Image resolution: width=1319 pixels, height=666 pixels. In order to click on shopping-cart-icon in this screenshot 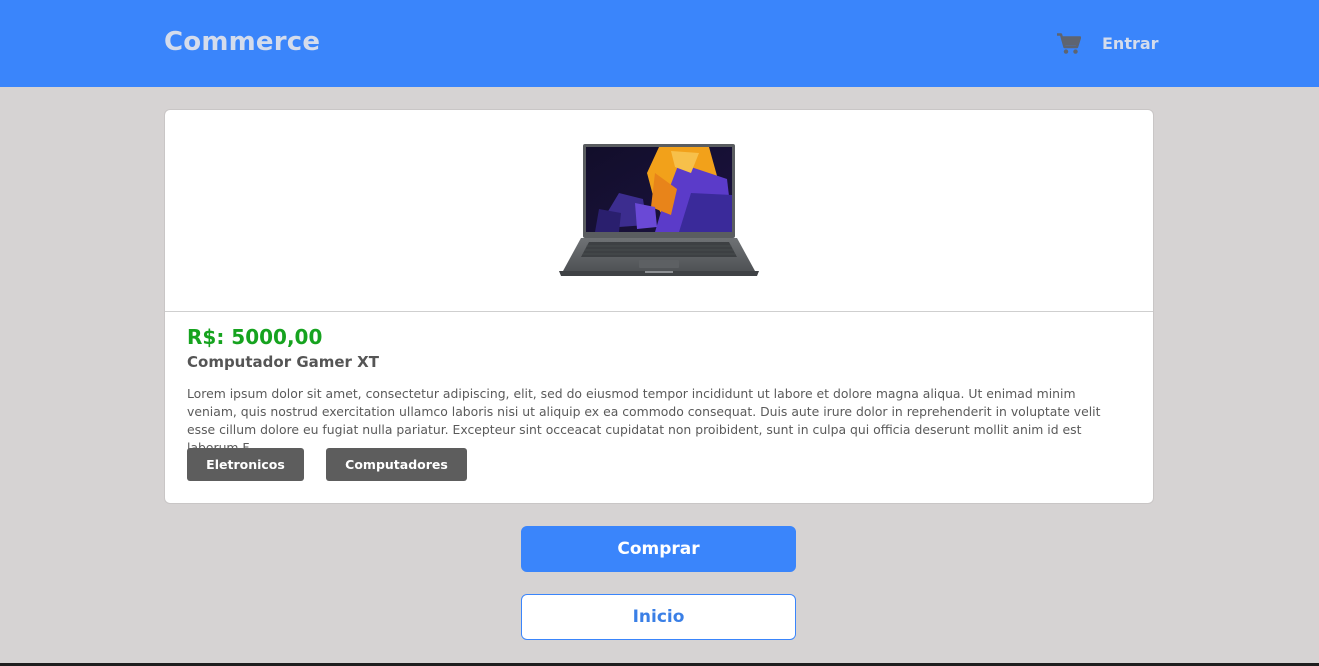, I will do `click(1069, 44)`.